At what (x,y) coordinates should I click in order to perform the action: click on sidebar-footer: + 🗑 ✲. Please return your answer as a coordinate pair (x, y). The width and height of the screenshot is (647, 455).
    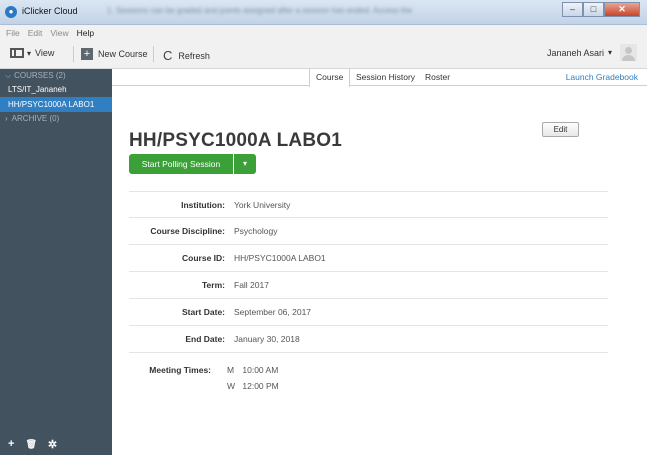
    Looking at the image, I should click on (56, 444).